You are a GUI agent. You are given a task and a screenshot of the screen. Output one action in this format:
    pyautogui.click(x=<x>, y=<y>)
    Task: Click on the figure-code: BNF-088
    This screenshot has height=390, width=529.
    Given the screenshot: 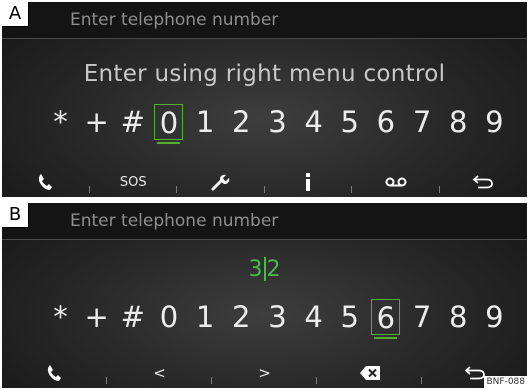 What is the action you would take?
    pyautogui.click(x=505, y=382)
    